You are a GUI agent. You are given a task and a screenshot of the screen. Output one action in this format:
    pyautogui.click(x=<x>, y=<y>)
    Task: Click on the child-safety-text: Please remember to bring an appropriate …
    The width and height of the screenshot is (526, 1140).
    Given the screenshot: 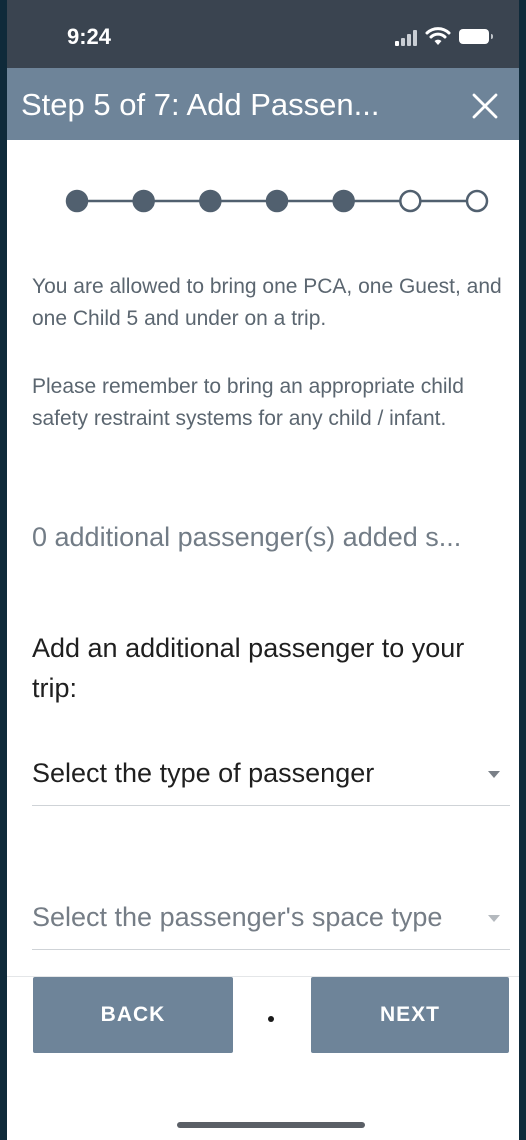 What is the action you would take?
    pyautogui.click(x=248, y=402)
    